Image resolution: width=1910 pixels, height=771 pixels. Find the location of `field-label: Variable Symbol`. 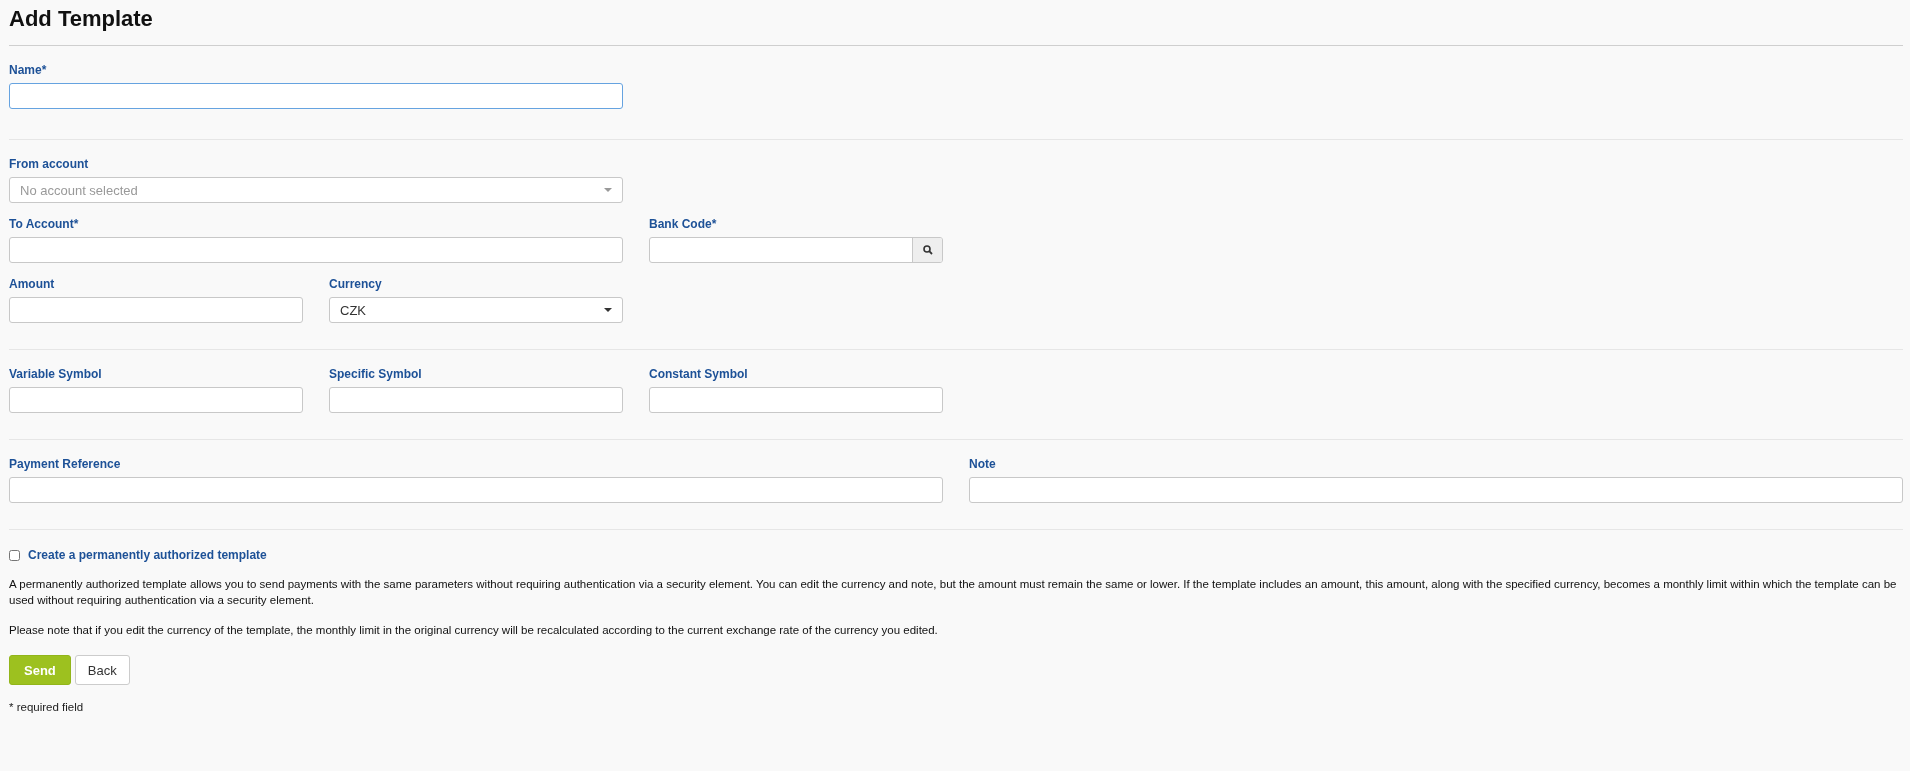

field-label: Variable Symbol is located at coordinates (56, 374).